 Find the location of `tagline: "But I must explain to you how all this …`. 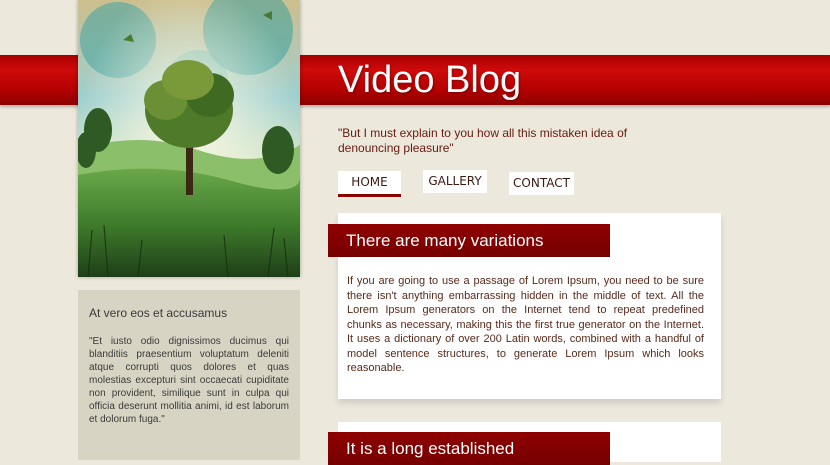

tagline: "But I must explain to you how all this … is located at coordinates (483, 140).